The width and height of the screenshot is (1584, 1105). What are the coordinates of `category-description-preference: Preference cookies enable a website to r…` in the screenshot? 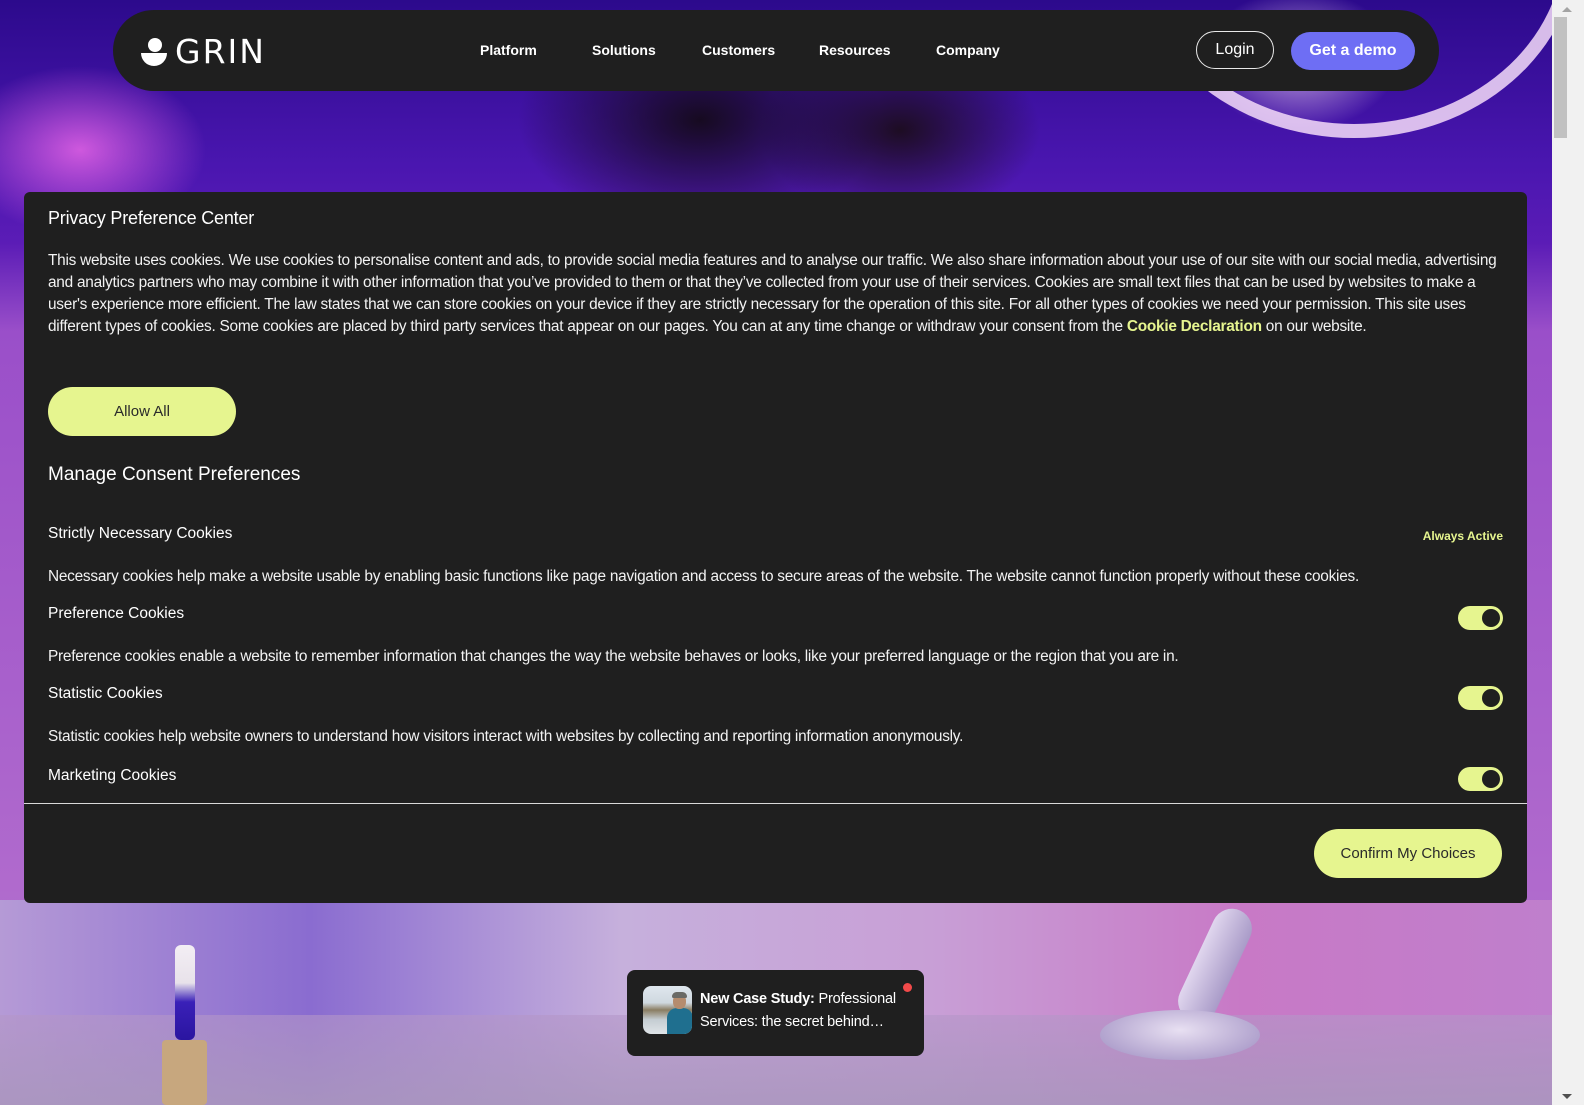 It's located at (613, 656).